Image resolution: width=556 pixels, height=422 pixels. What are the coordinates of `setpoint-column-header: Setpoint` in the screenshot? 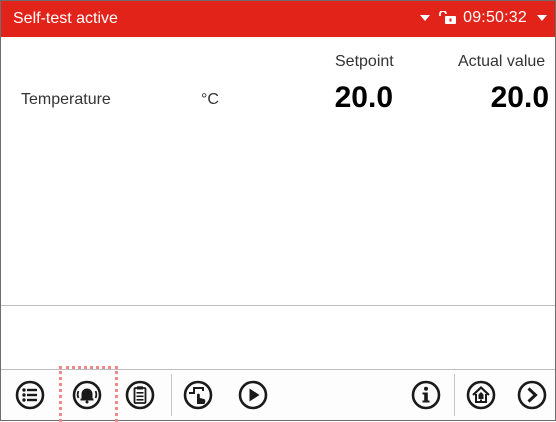 It's located at (364, 61).